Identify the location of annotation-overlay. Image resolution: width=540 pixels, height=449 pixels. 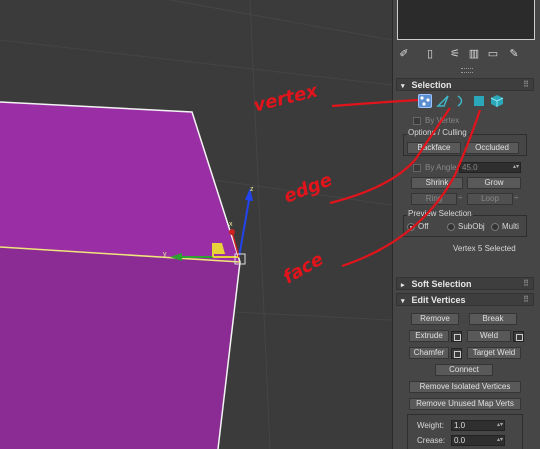
(405, 183).